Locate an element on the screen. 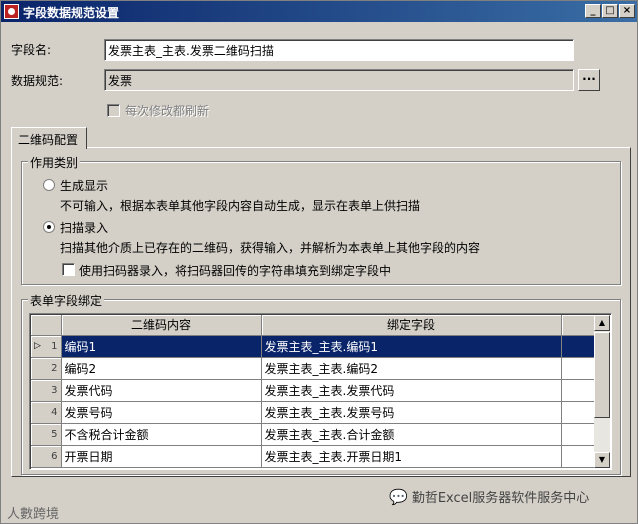  tab-label: 二维码配置 is located at coordinates (48, 140).